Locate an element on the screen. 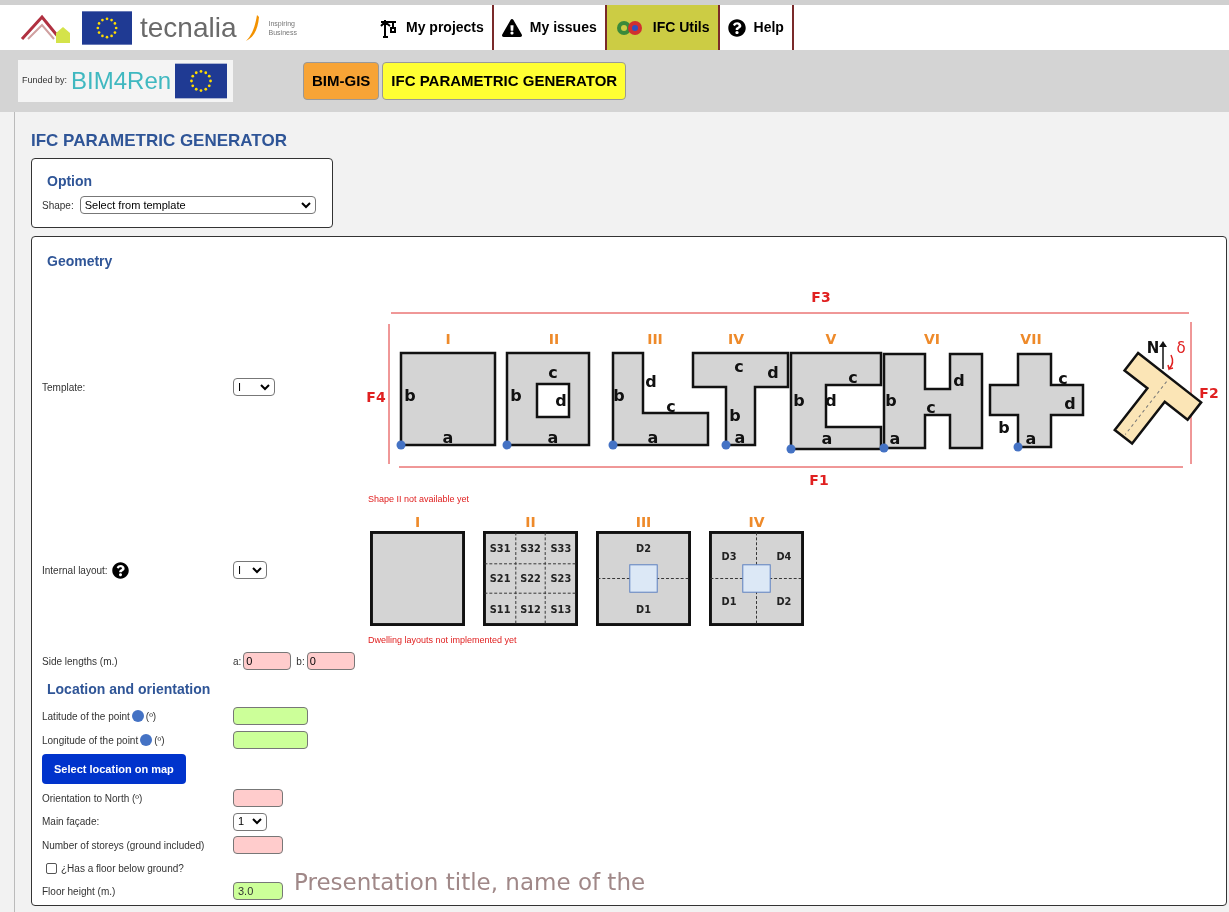 This screenshot has height=912, width=1229. angle-arrow-icon is located at coordinates (1170, 362).